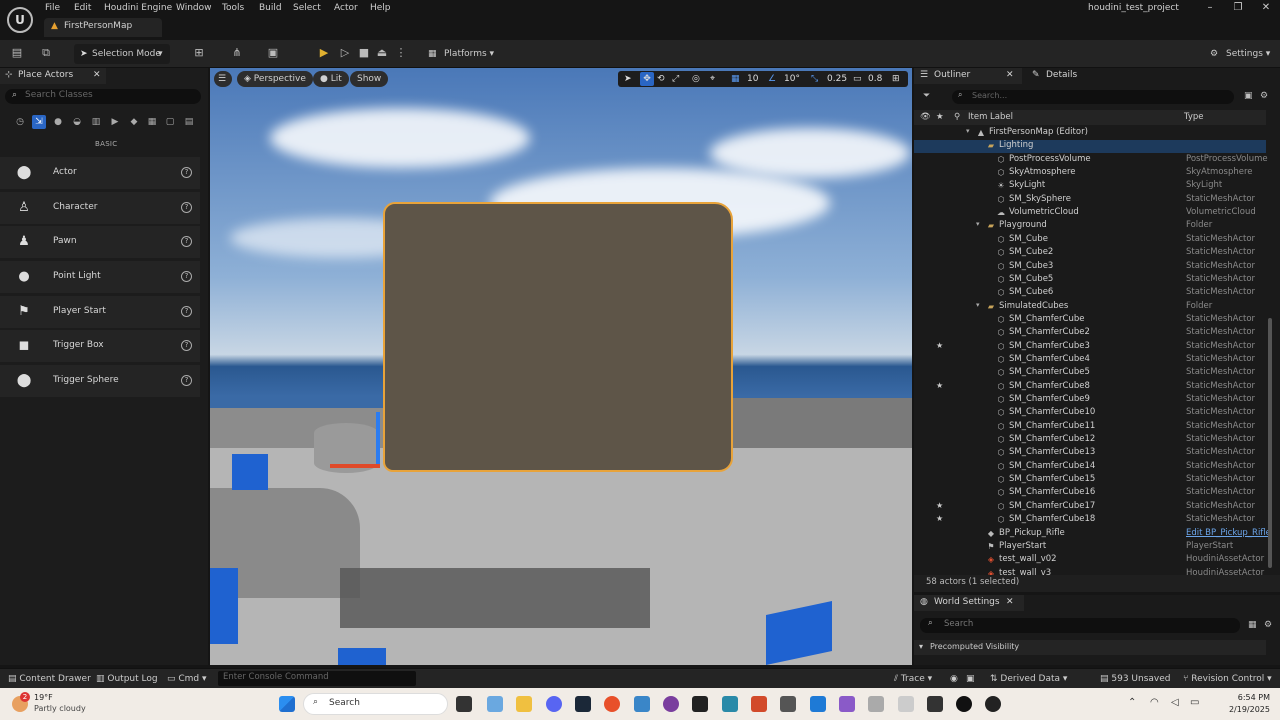 The height and width of the screenshot is (720, 1280). I want to click on outliner-row: ▾ ▲ FirstPersonMap (Editor), so click(1090, 133).